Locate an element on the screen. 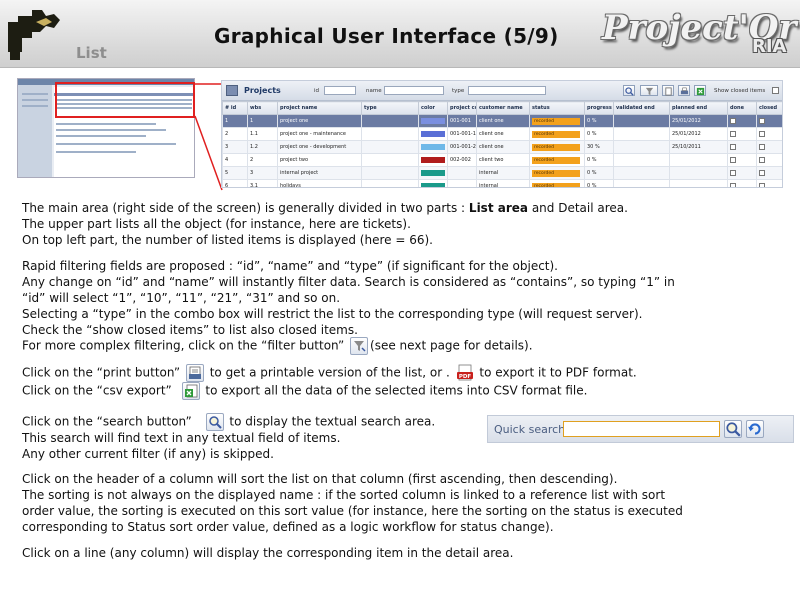 This screenshot has width=800, height=600. print-button-mini is located at coordinates (684, 90).